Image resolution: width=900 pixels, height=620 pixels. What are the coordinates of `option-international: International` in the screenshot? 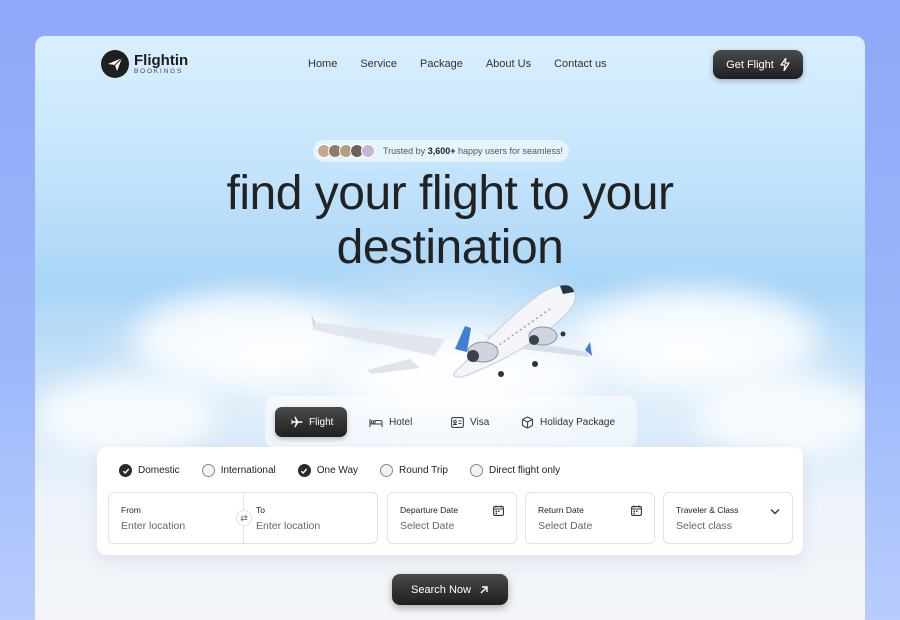 It's located at (238, 470).